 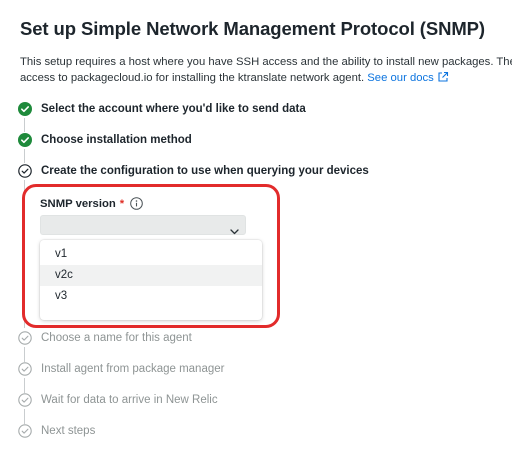 I want to click on step-label: Wait for data to arrive in New Relic, so click(x=129, y=400).